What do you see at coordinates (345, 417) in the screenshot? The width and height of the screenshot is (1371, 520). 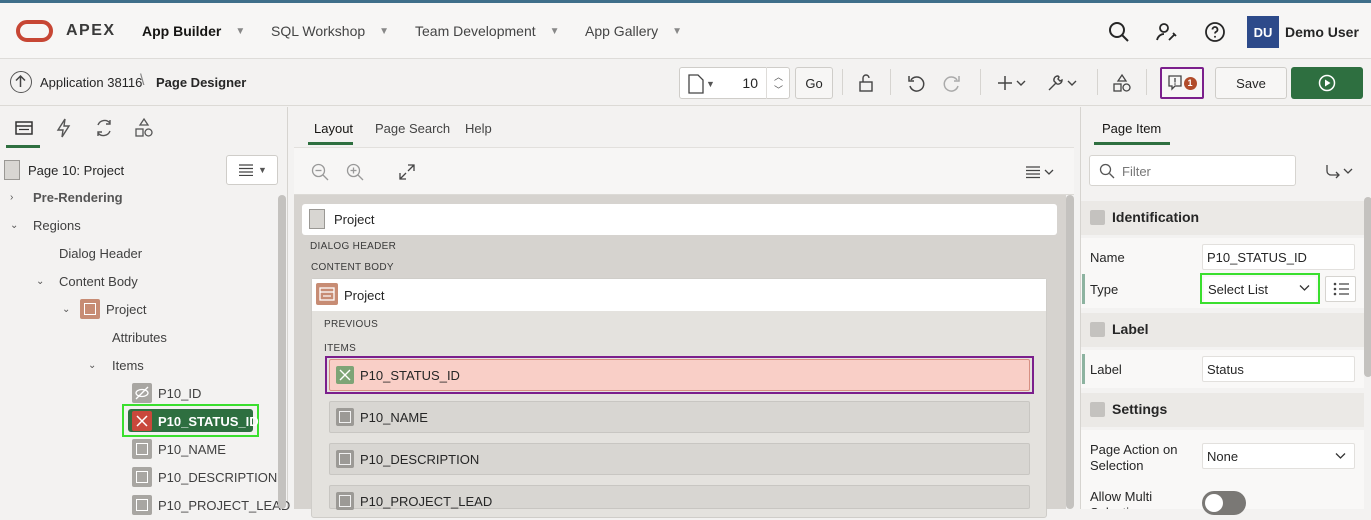 I see `text-field-icon` at bounding box center [345, 417].